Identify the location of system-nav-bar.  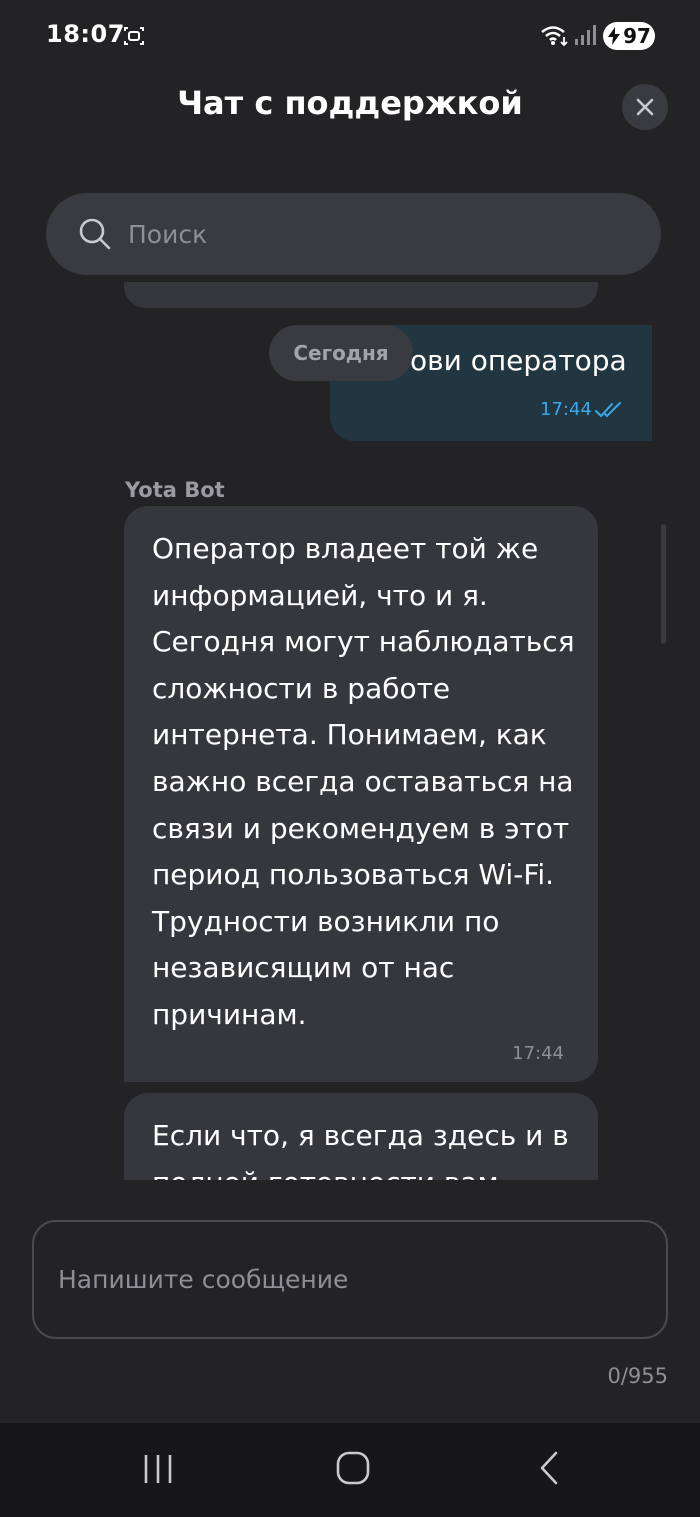
(350, 1470).